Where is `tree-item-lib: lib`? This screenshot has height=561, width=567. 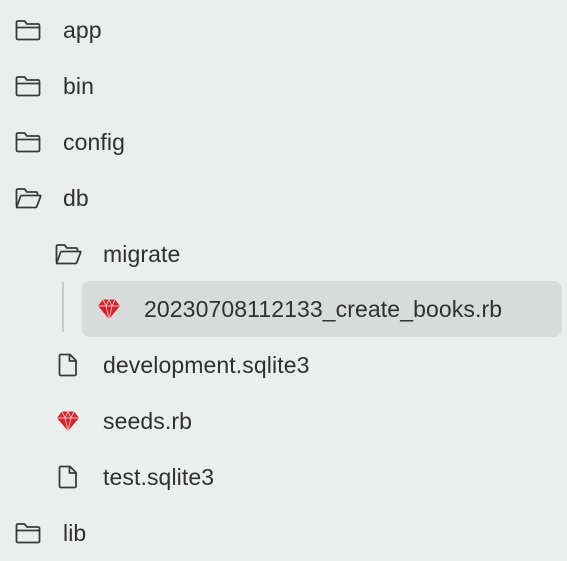
tree-item-lib: lib is located at coordinates (283, 533).